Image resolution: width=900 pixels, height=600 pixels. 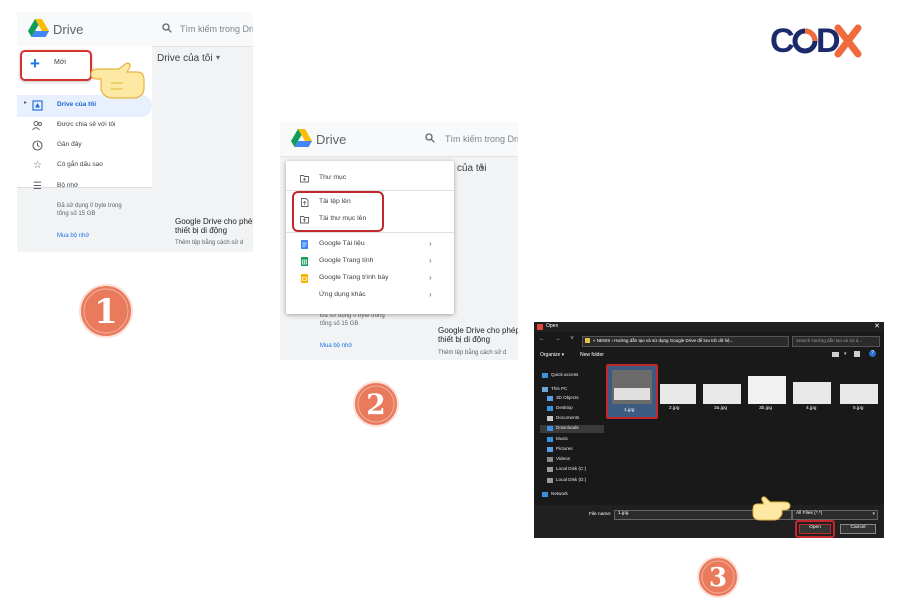 I want to click on recent-icon, so click(x=37, y=145).